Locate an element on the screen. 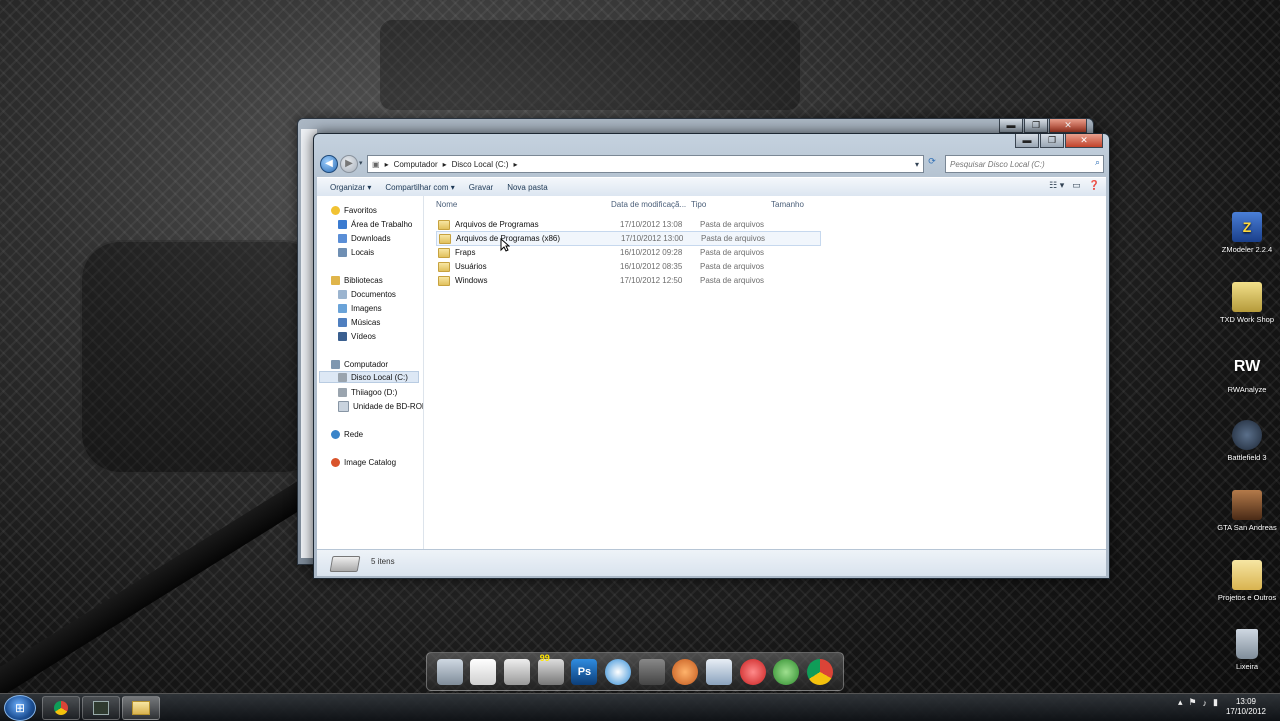 Image resolution: width=1280 pixels, height=721 pixels. preview-pane-icon: ▭ is located at coordinates (1076, 185).